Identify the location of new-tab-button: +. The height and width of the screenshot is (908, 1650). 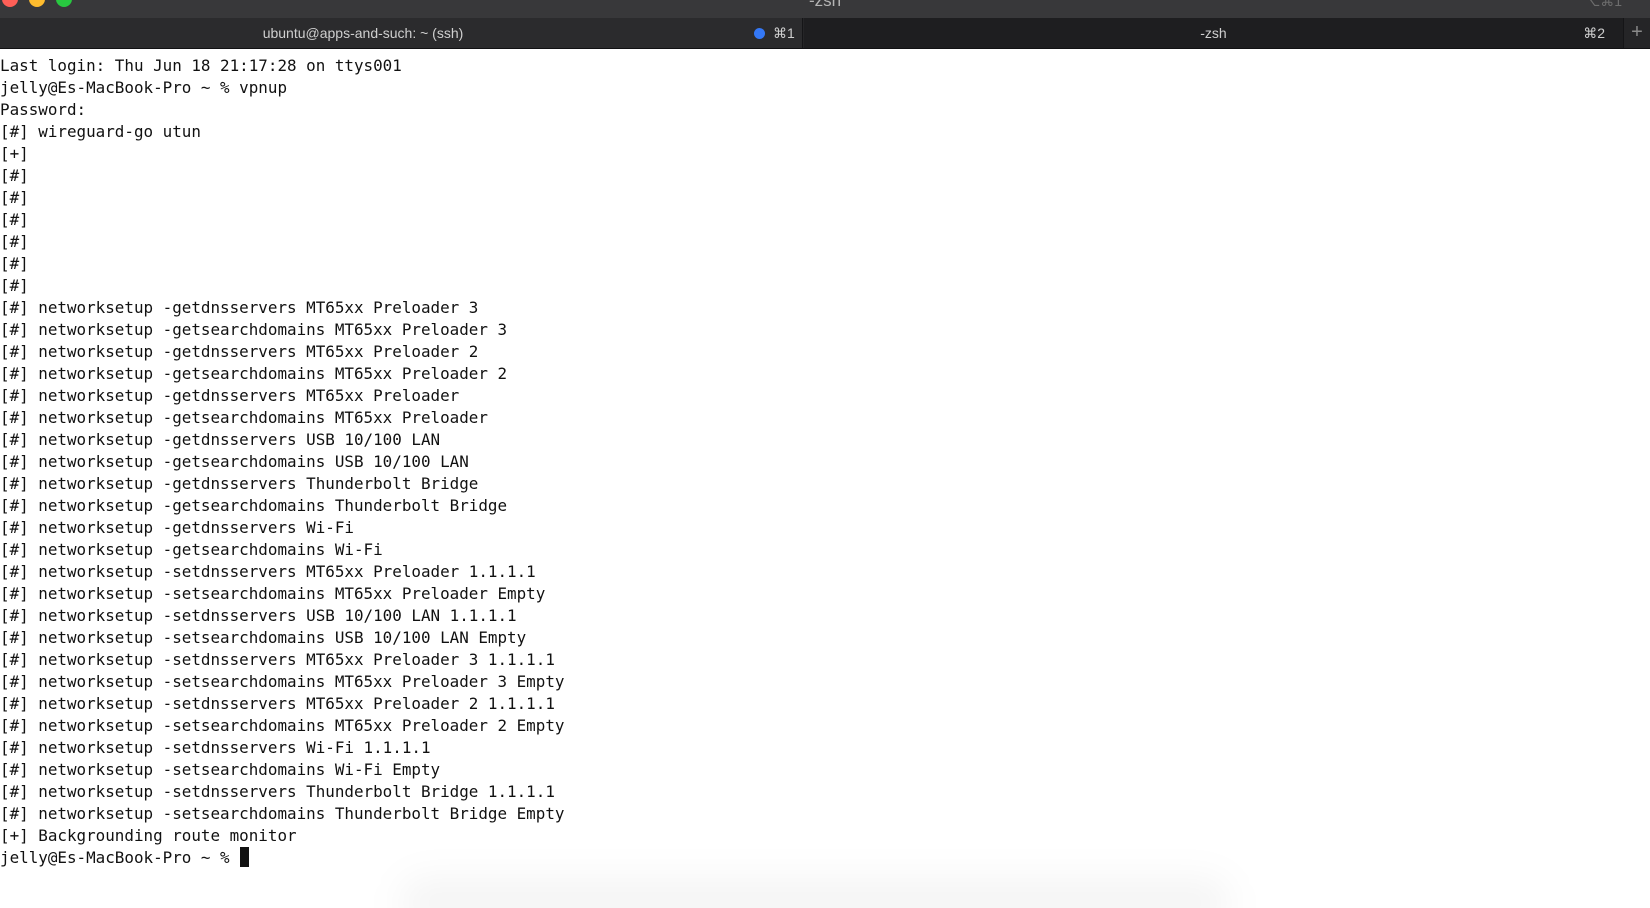
(1637, 33).